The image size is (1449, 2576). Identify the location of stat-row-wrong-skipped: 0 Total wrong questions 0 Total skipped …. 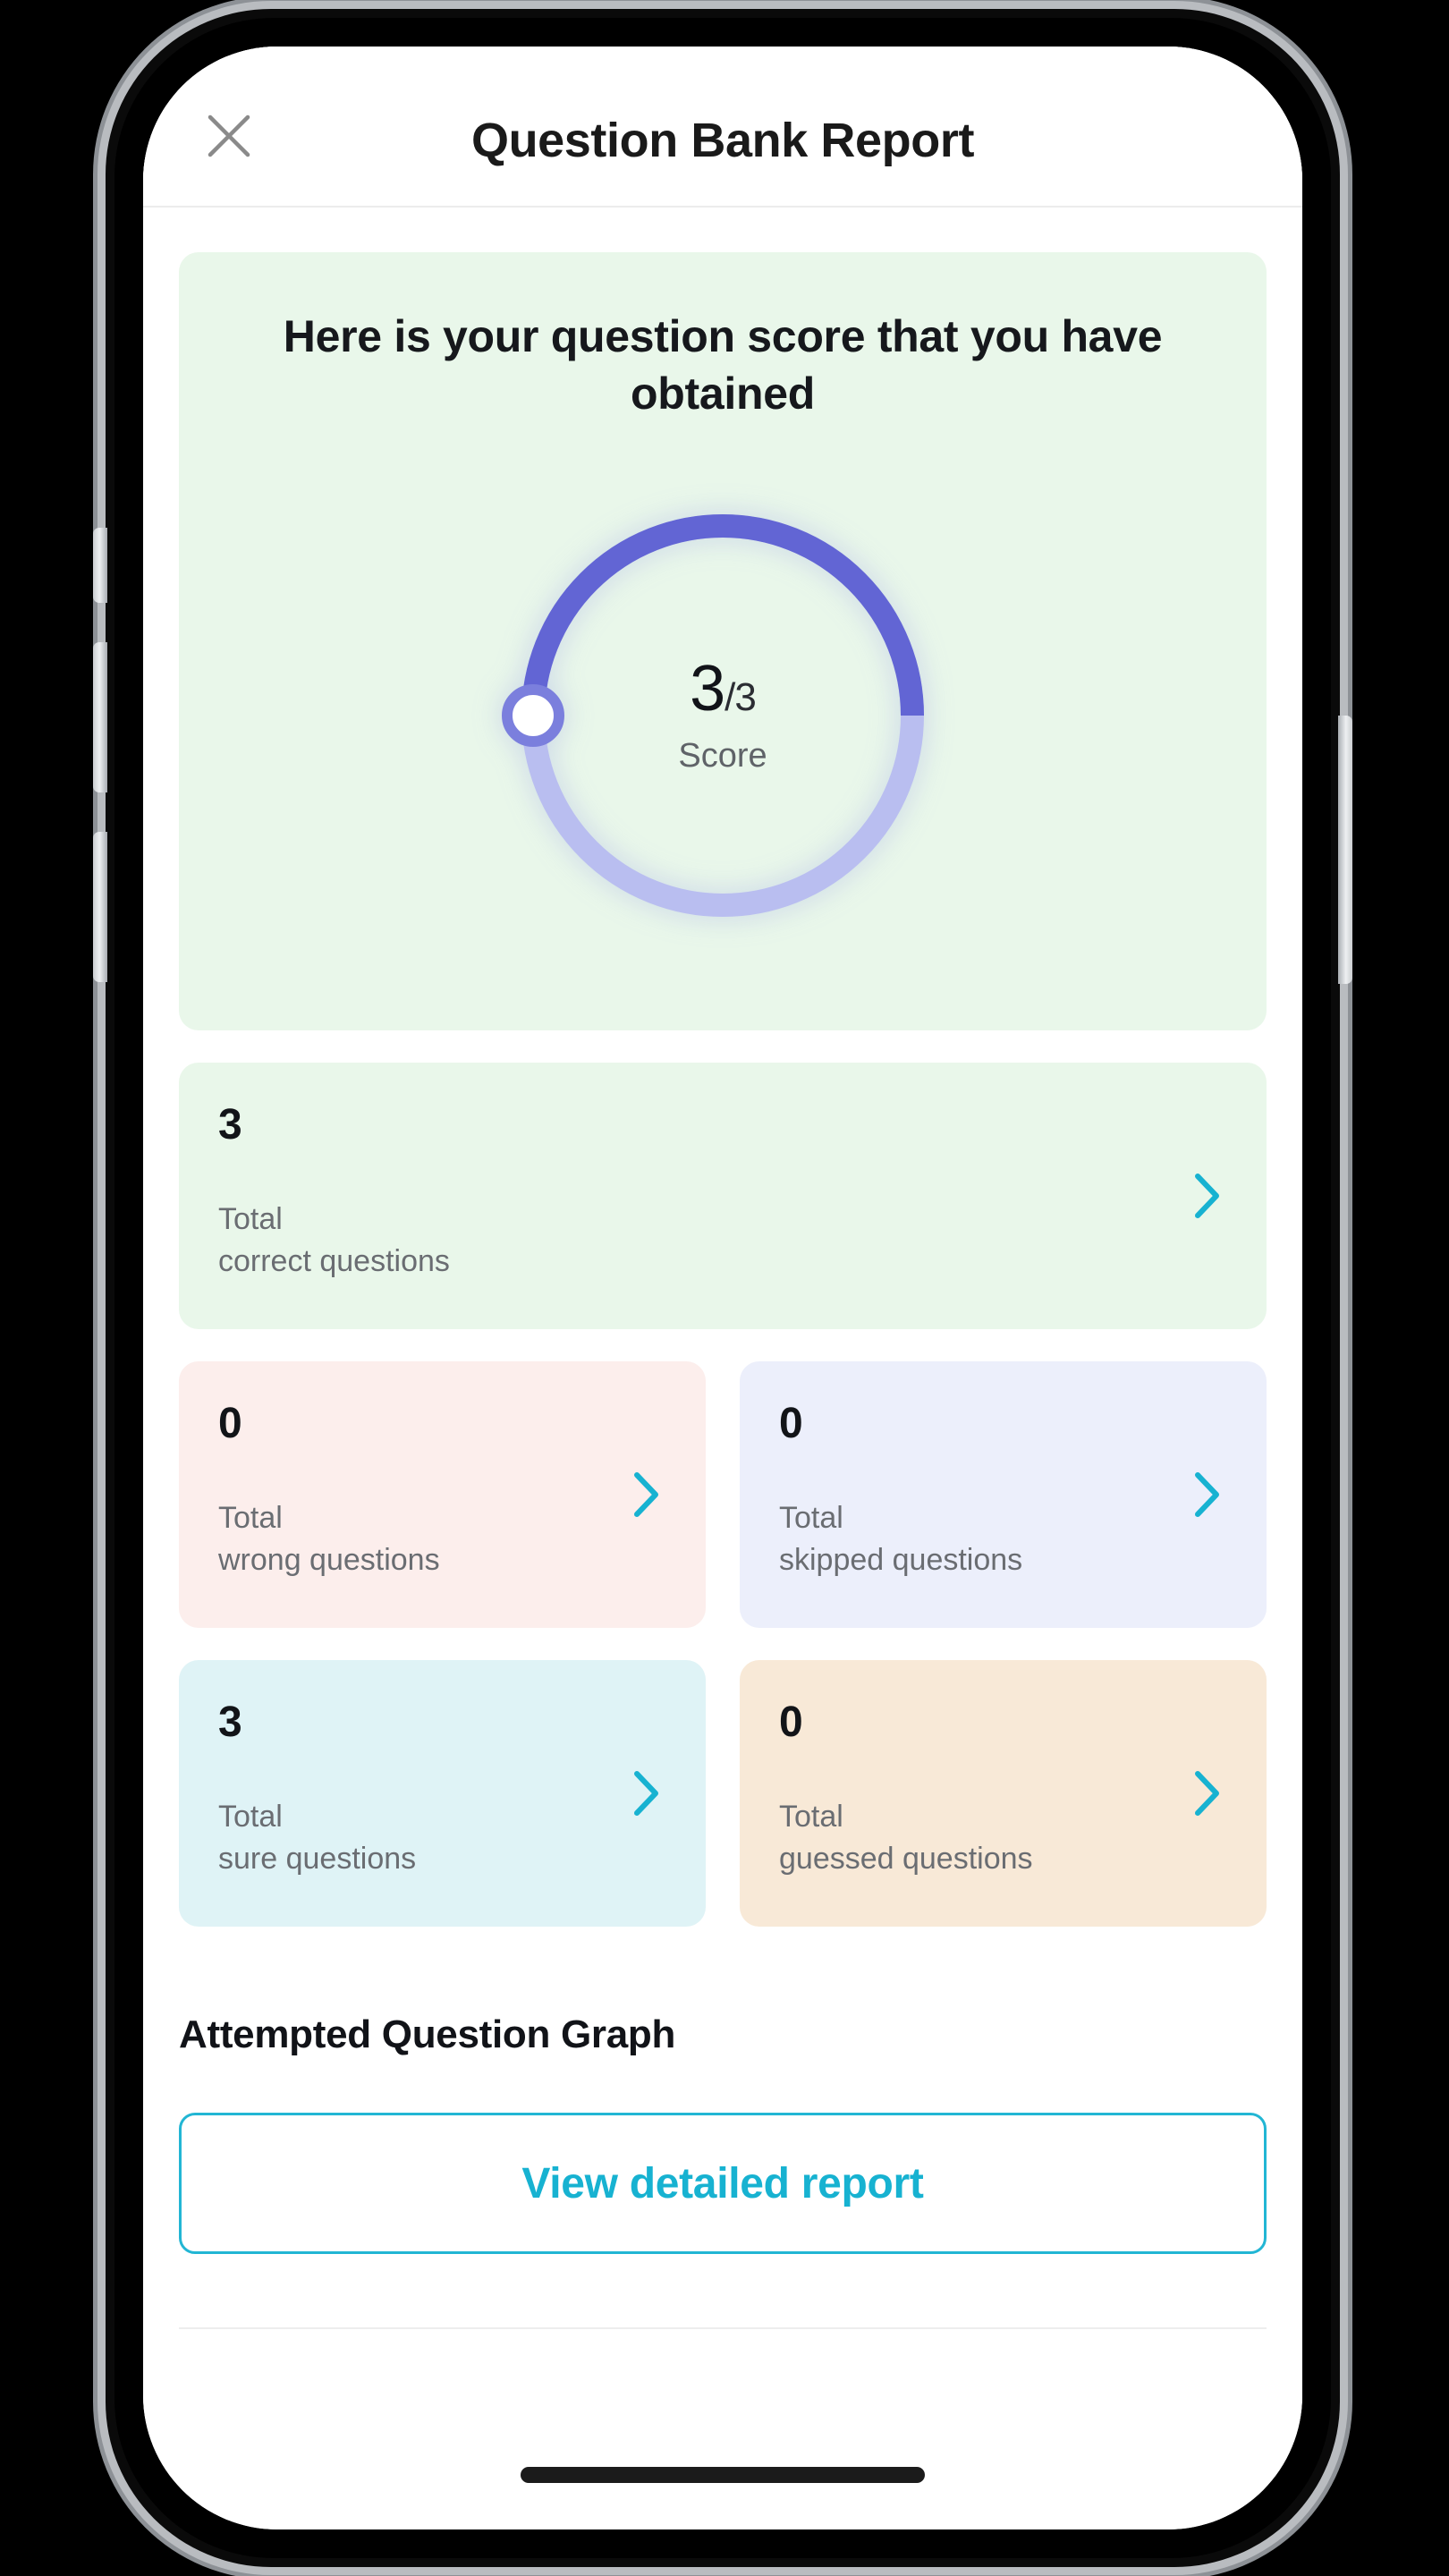
(723, 1494).